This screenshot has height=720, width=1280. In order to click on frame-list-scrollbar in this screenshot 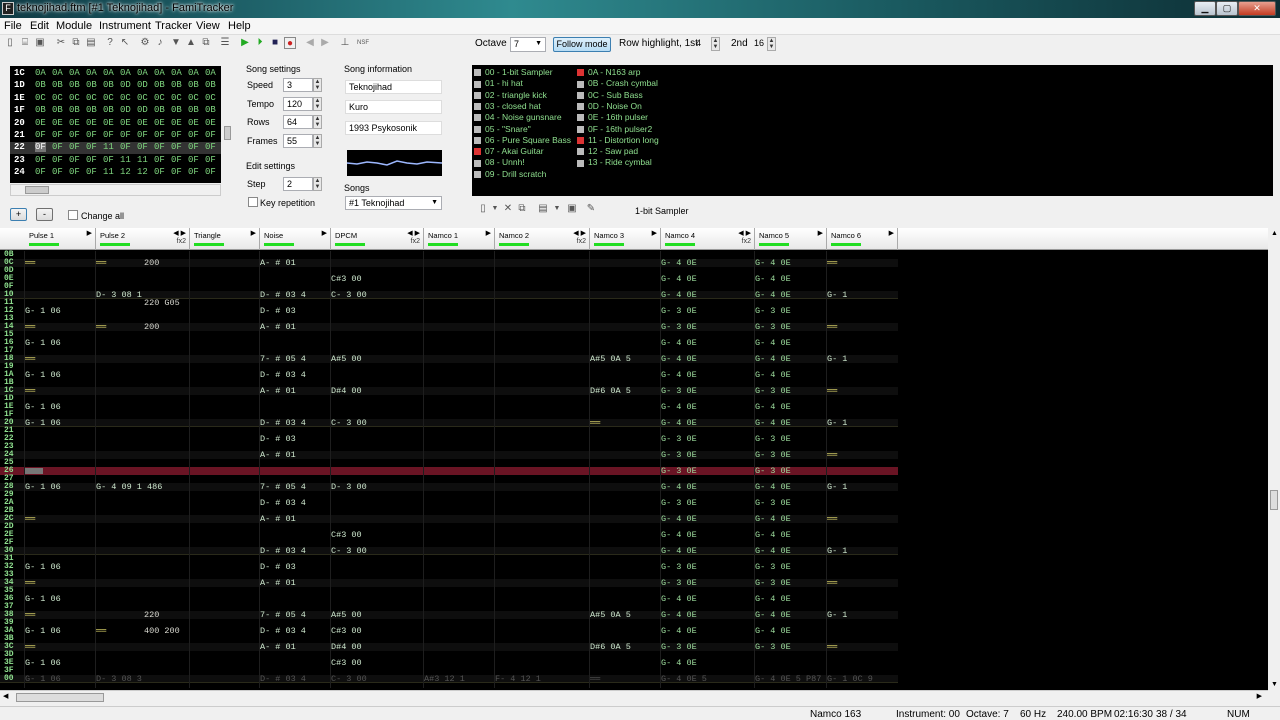, I will do `click(227, 124)`.